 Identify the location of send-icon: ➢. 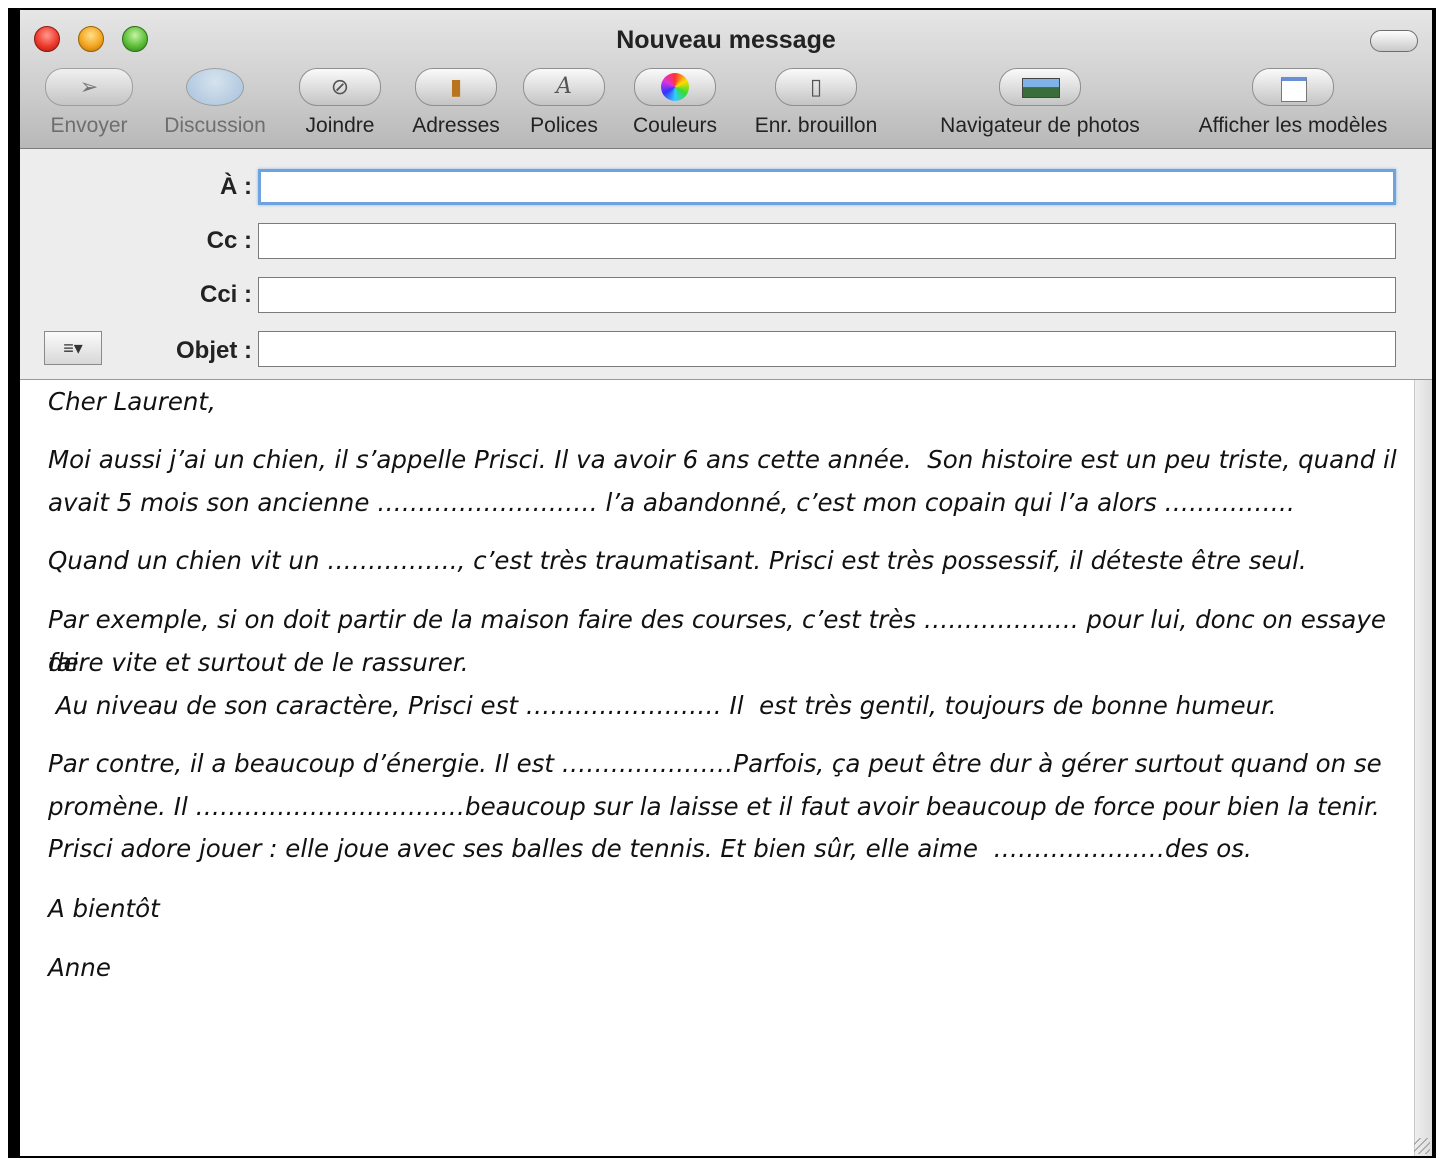
(89, 87).